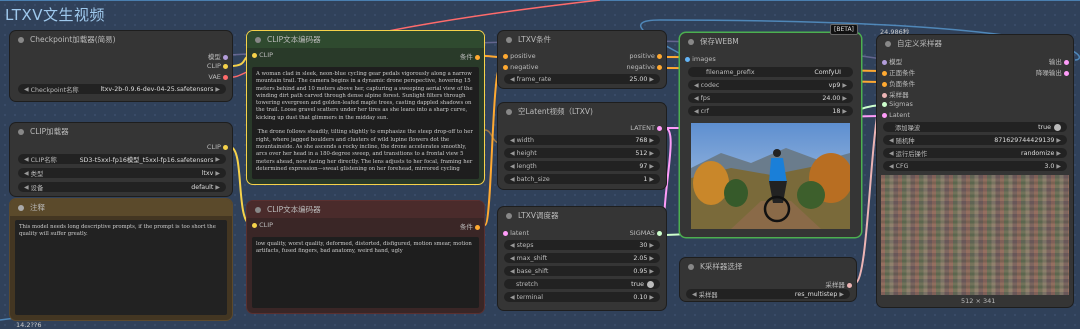  I want to click on node-title: LTXV条件, so click(534, 39).